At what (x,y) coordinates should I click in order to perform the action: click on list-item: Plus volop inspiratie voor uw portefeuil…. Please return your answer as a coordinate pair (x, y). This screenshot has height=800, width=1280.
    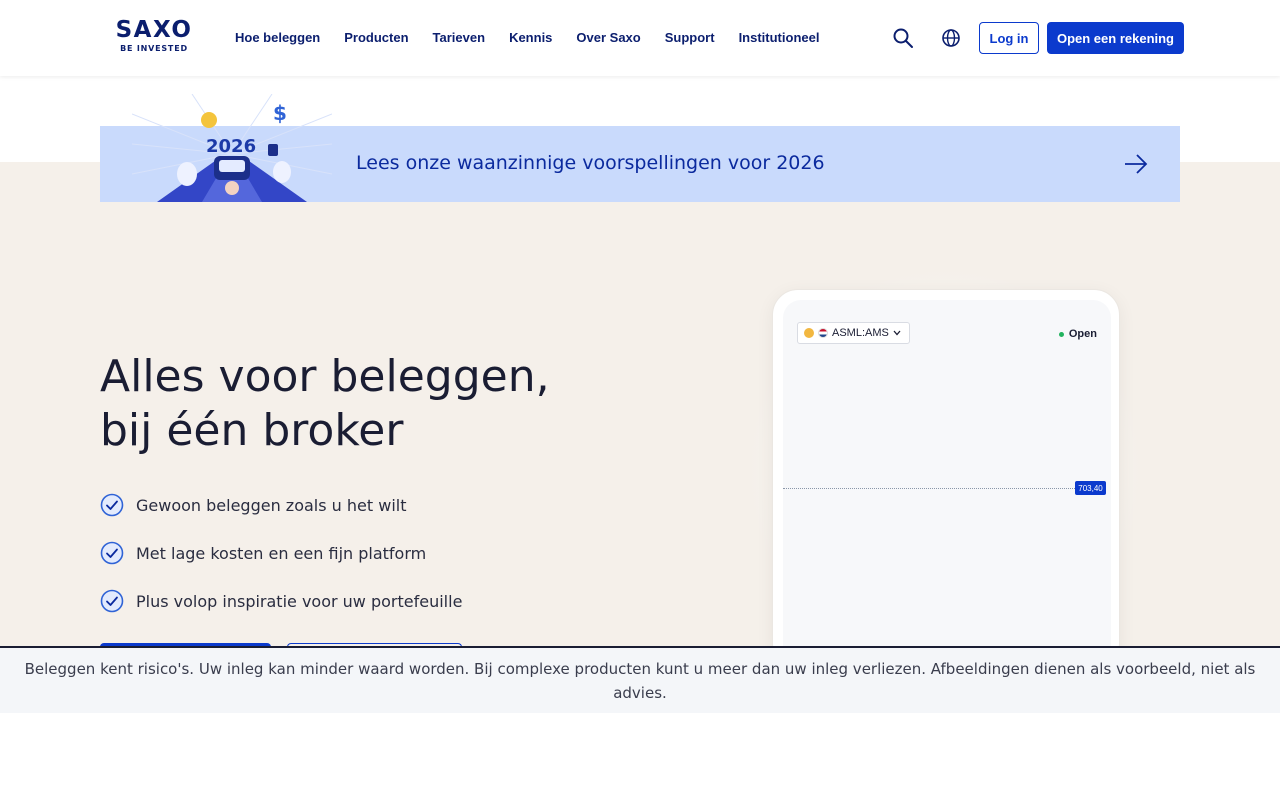
    Looking at the image, I should click on (281, 601).